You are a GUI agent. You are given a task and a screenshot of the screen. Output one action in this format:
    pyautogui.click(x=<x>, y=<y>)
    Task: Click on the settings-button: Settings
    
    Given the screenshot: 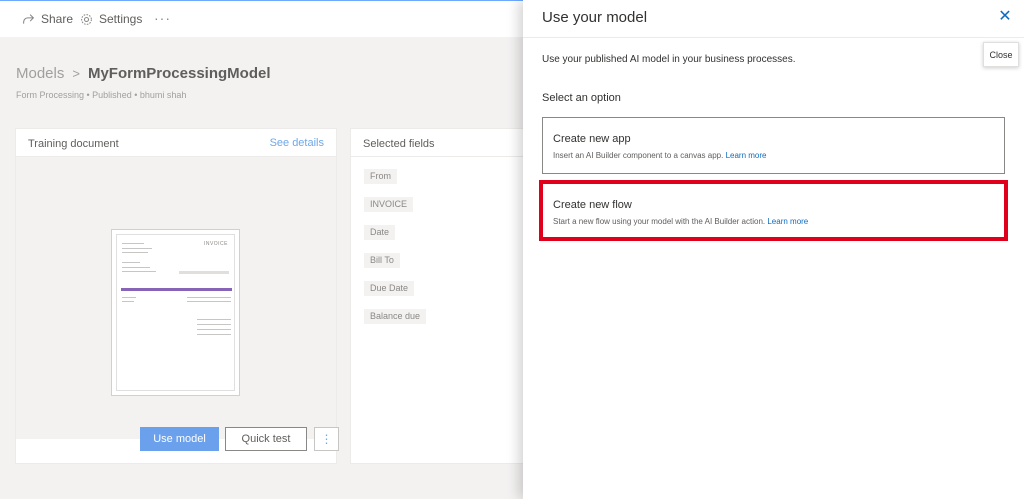 What is the action you would take?
    pyautogui.click(x=111, y=19)
    